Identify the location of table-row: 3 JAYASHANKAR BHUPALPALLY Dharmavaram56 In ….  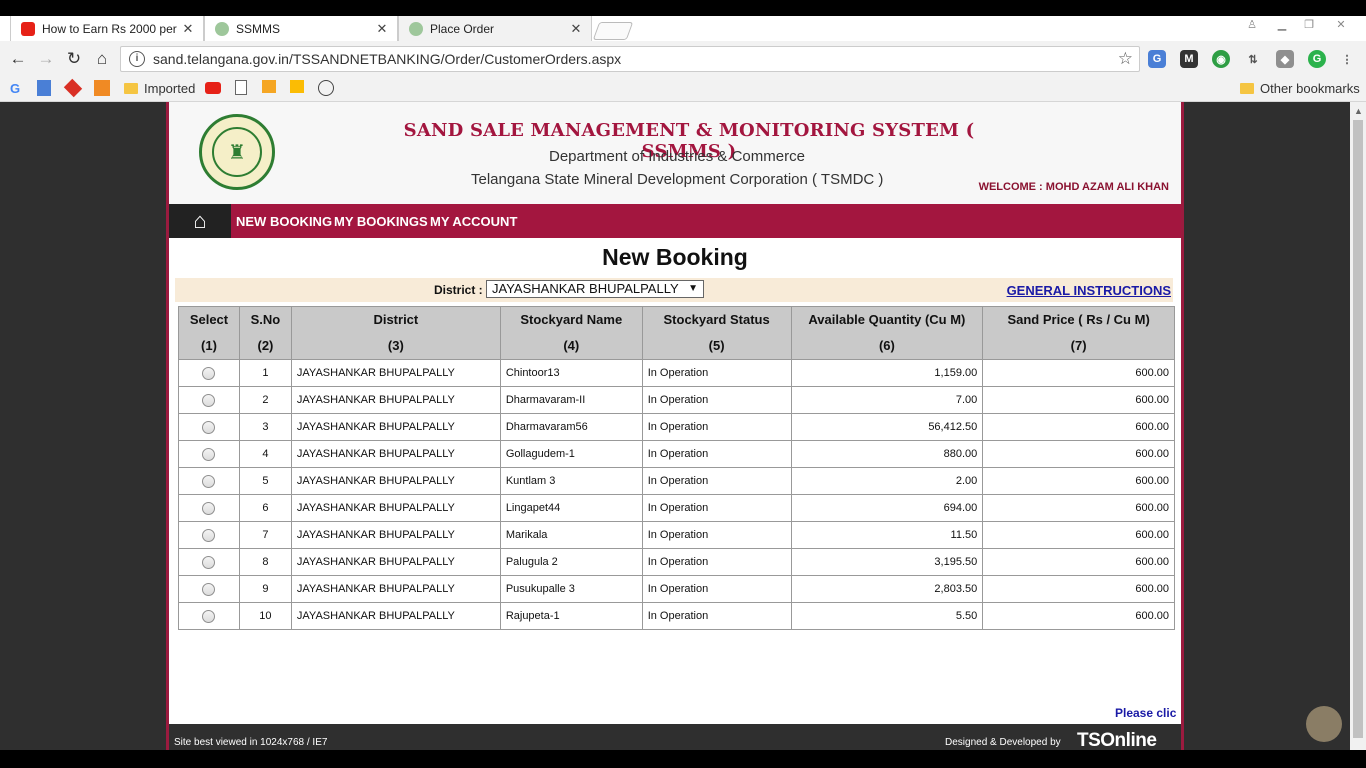
(676, 427).